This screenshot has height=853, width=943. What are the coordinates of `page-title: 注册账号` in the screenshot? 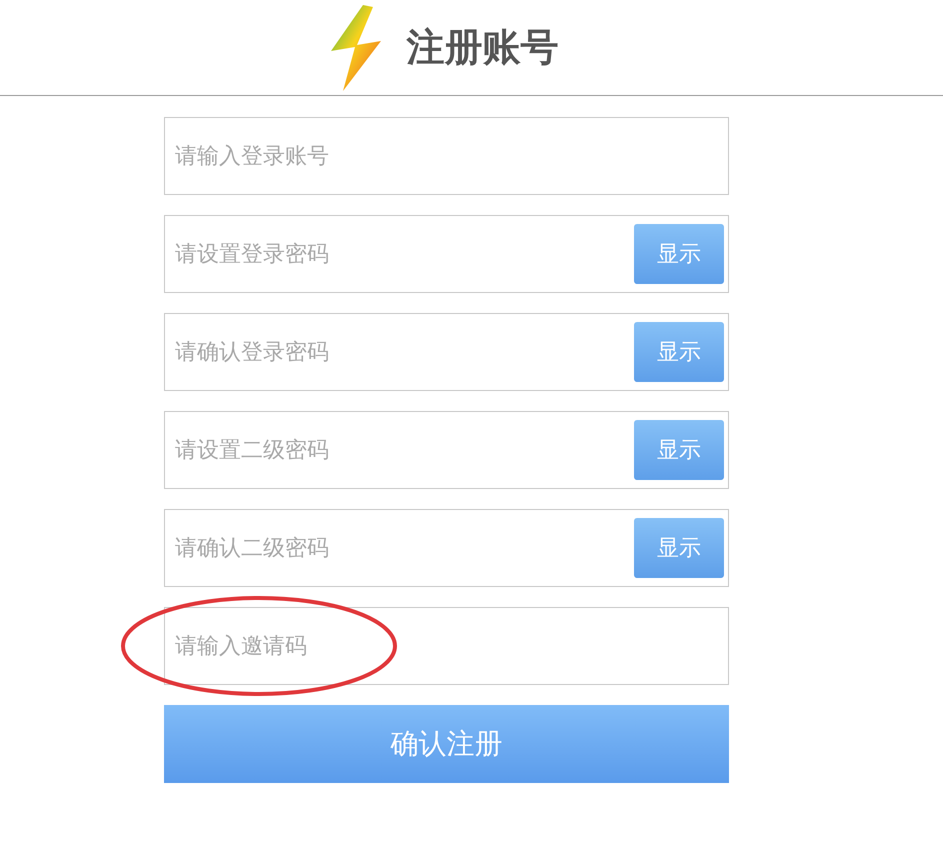 It's located at (482, 47).